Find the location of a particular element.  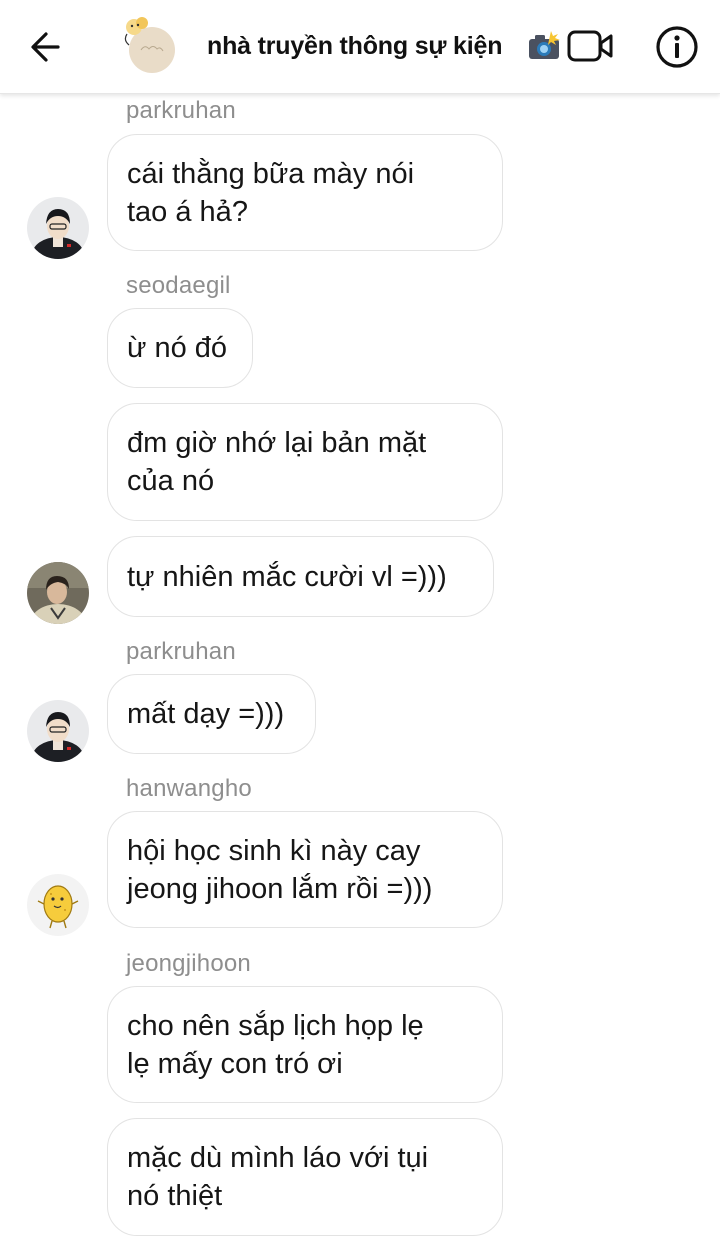

chat-header: nhà truyền thông sự kiện is located at coordinates (360, 47).